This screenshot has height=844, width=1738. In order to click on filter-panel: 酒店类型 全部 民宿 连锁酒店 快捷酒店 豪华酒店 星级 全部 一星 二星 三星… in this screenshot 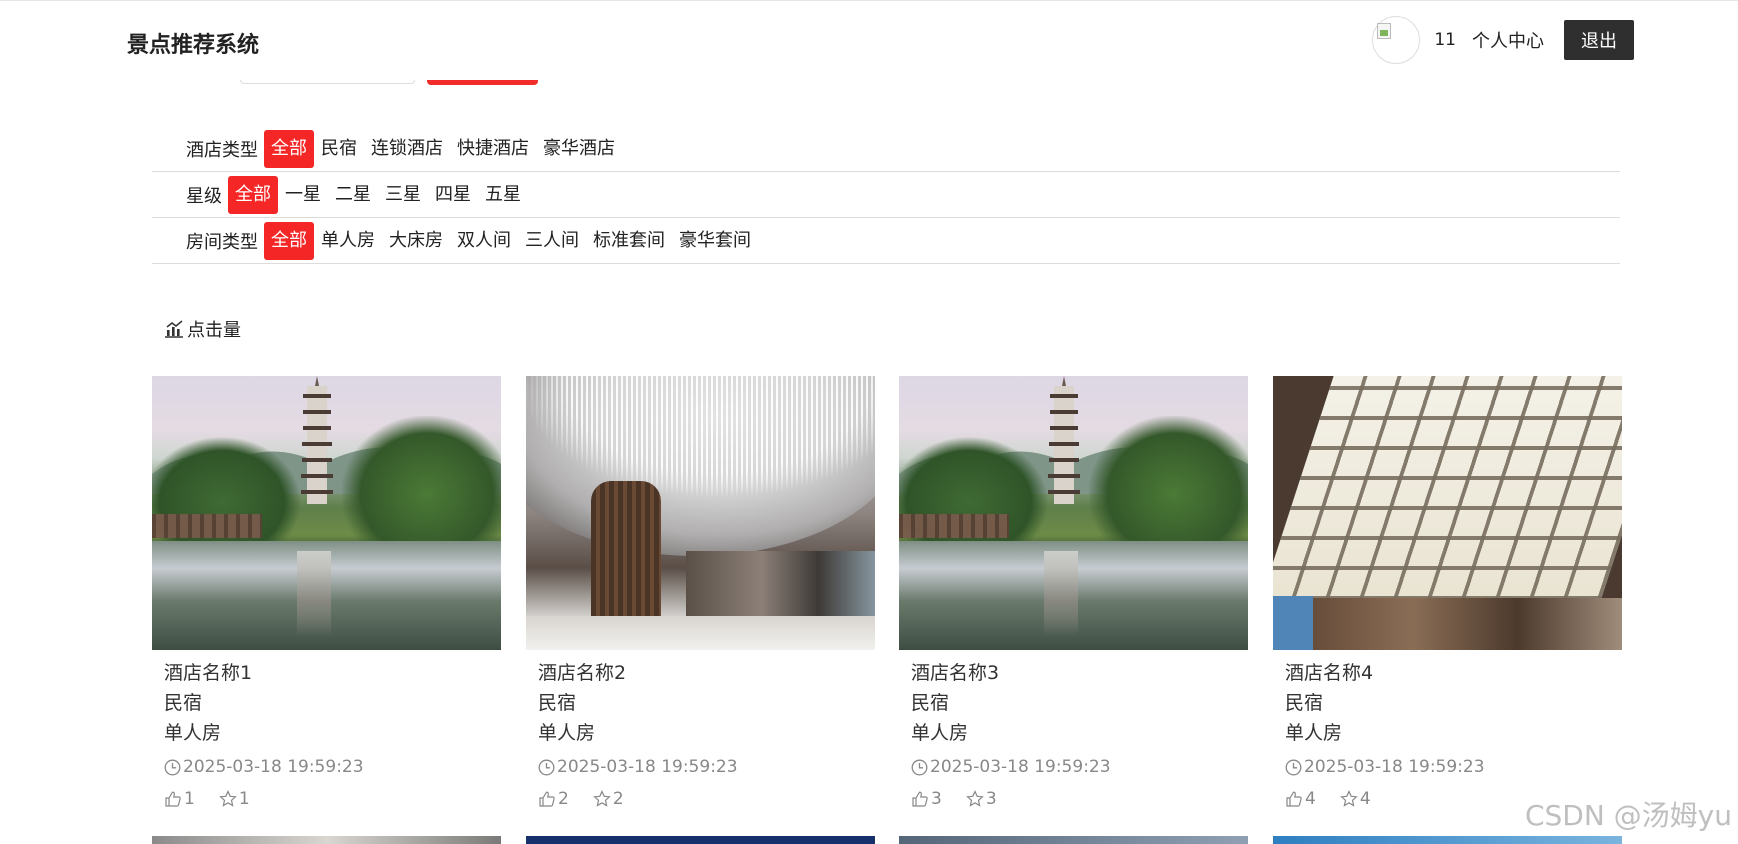, I will do `click(886, 195)`.